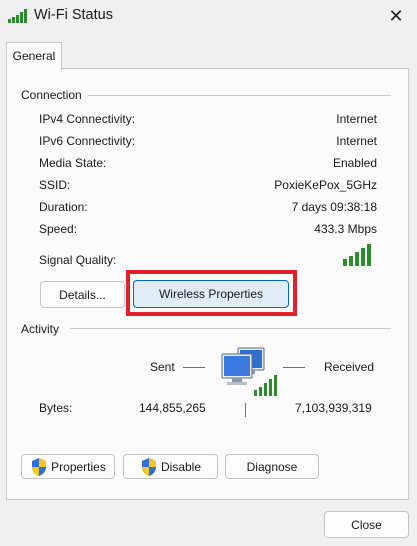 The height and width of the screenshot is (546, 417). I want to click on bytes-divider, so click(245, 410).